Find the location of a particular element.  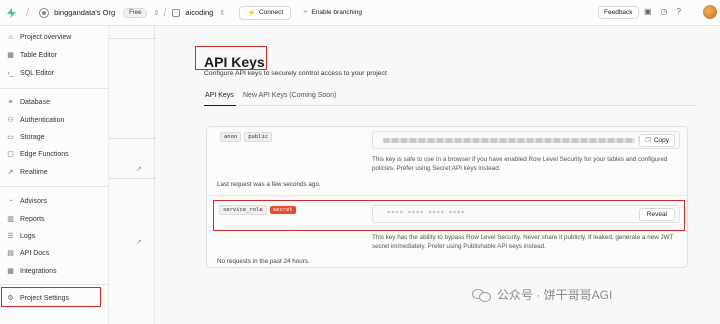

sidebar-item-sql-editor: ›_ SQL Editor is located at coordinates (30, 73).